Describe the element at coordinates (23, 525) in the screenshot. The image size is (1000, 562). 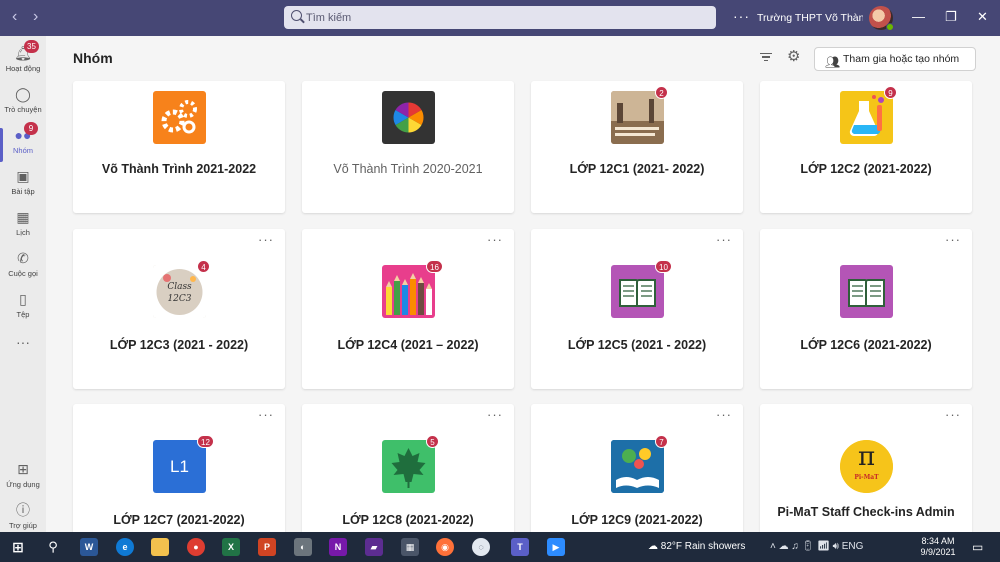
I see `rail-label: Trợ giúp` at that location.